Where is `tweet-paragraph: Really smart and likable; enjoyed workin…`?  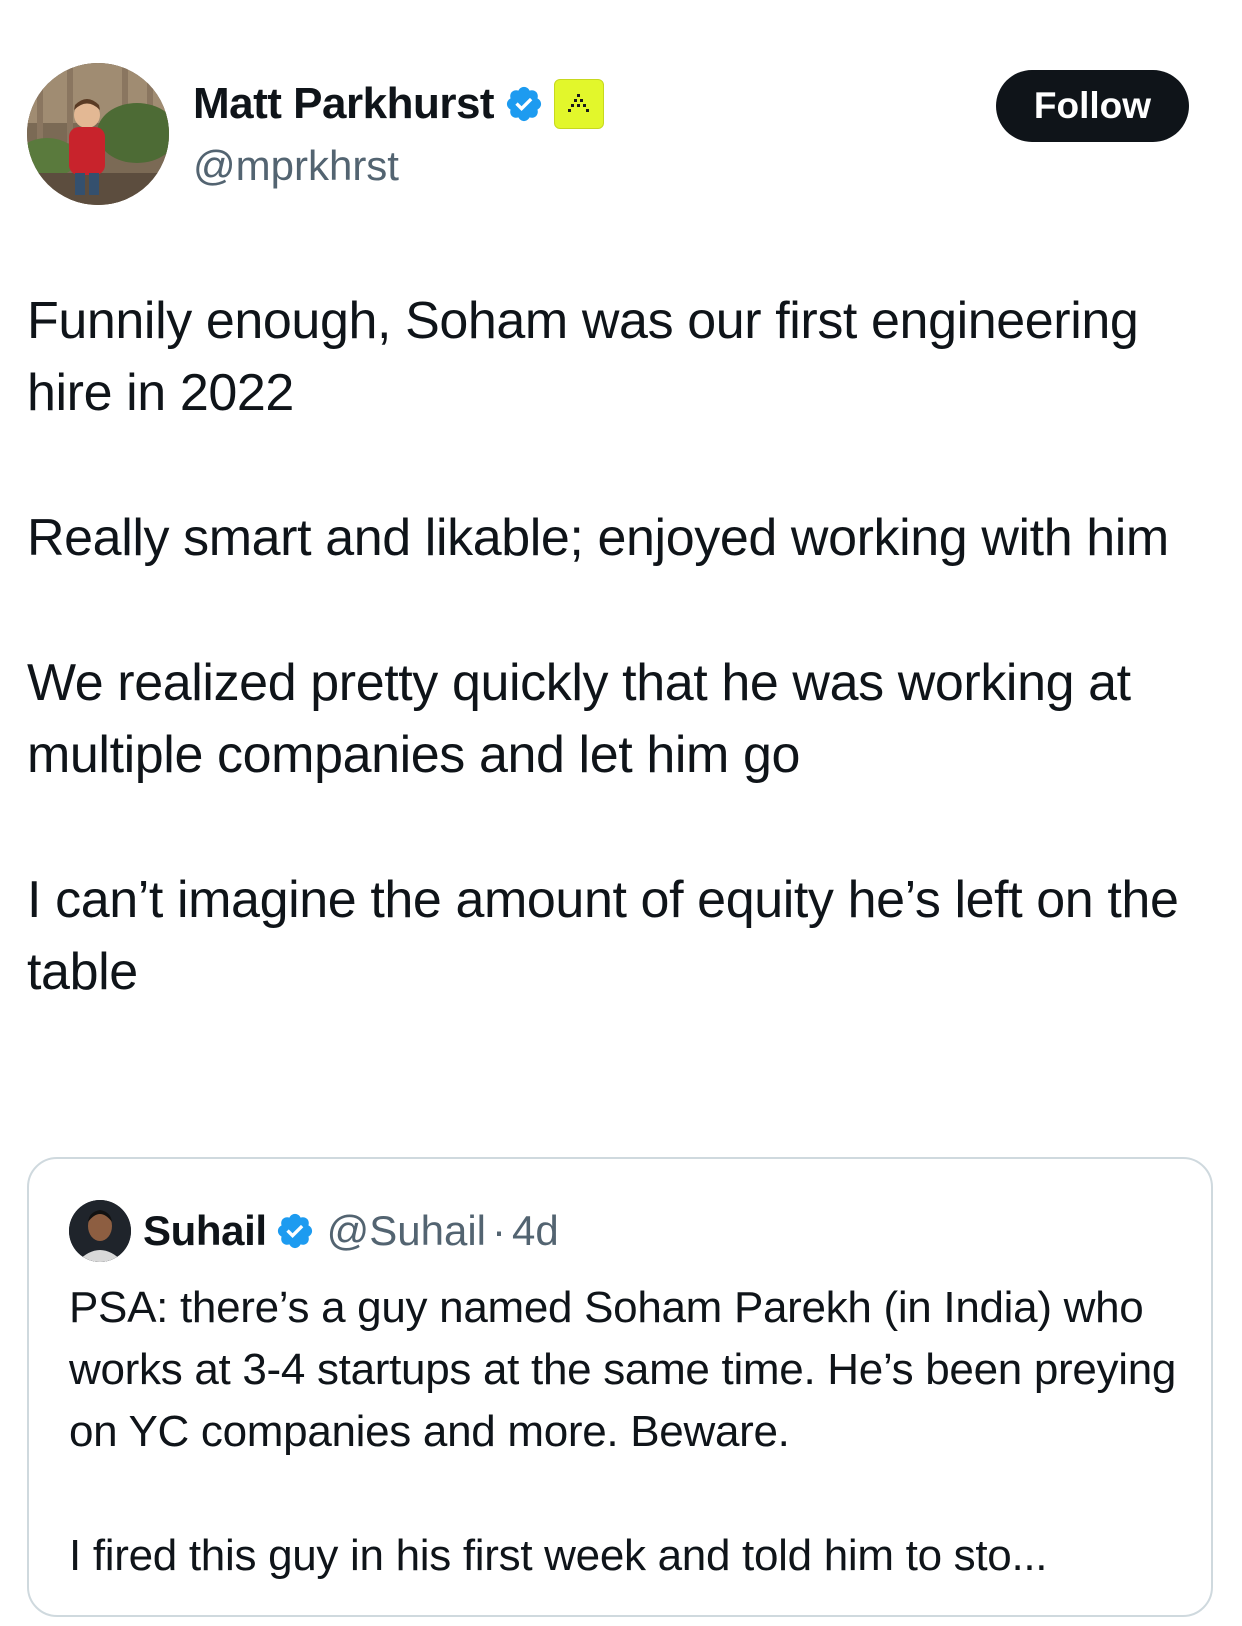
tweet-paragraph: Really smart and likable; enjoyed workin… is located at coordinates (598, 538).